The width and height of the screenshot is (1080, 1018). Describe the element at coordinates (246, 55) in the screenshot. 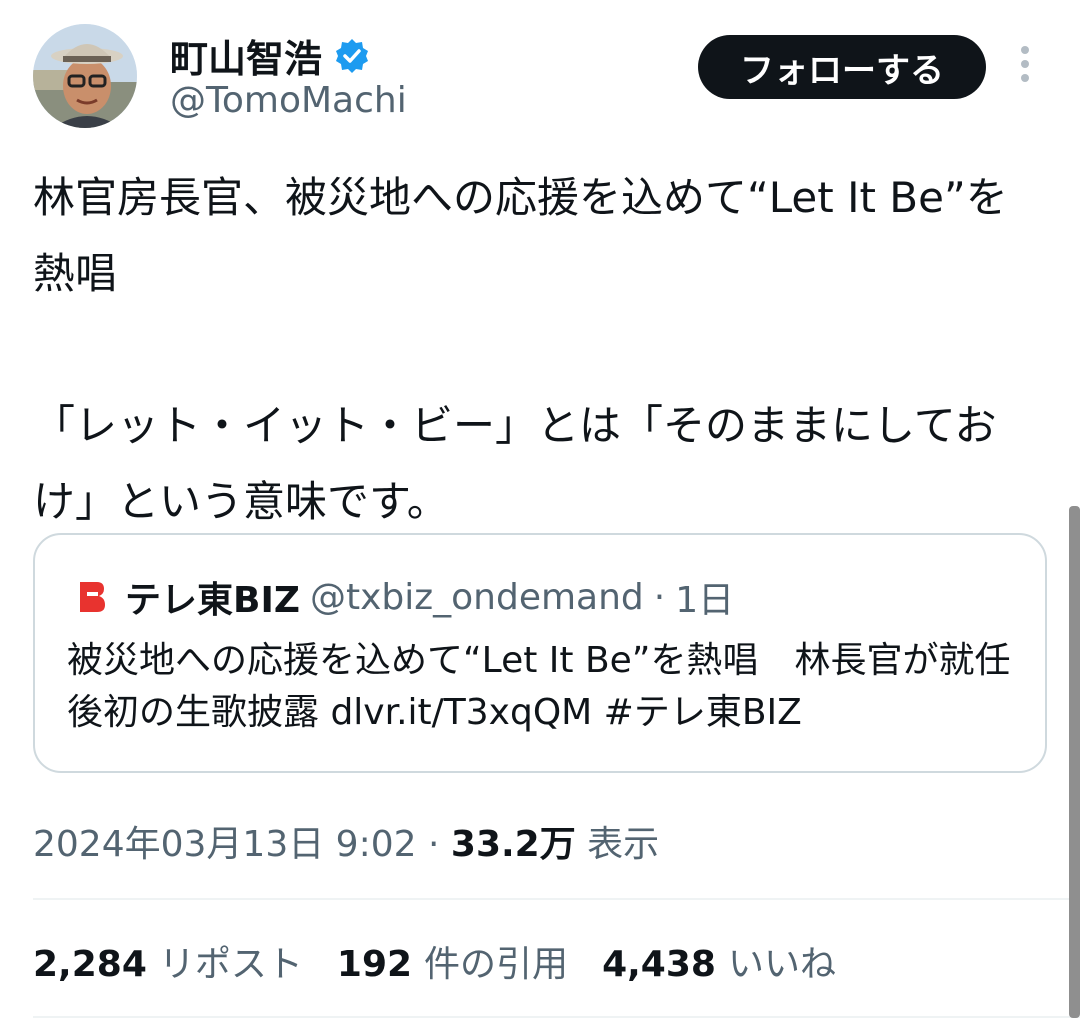

I see `author-name: 町山智浩` at that location.